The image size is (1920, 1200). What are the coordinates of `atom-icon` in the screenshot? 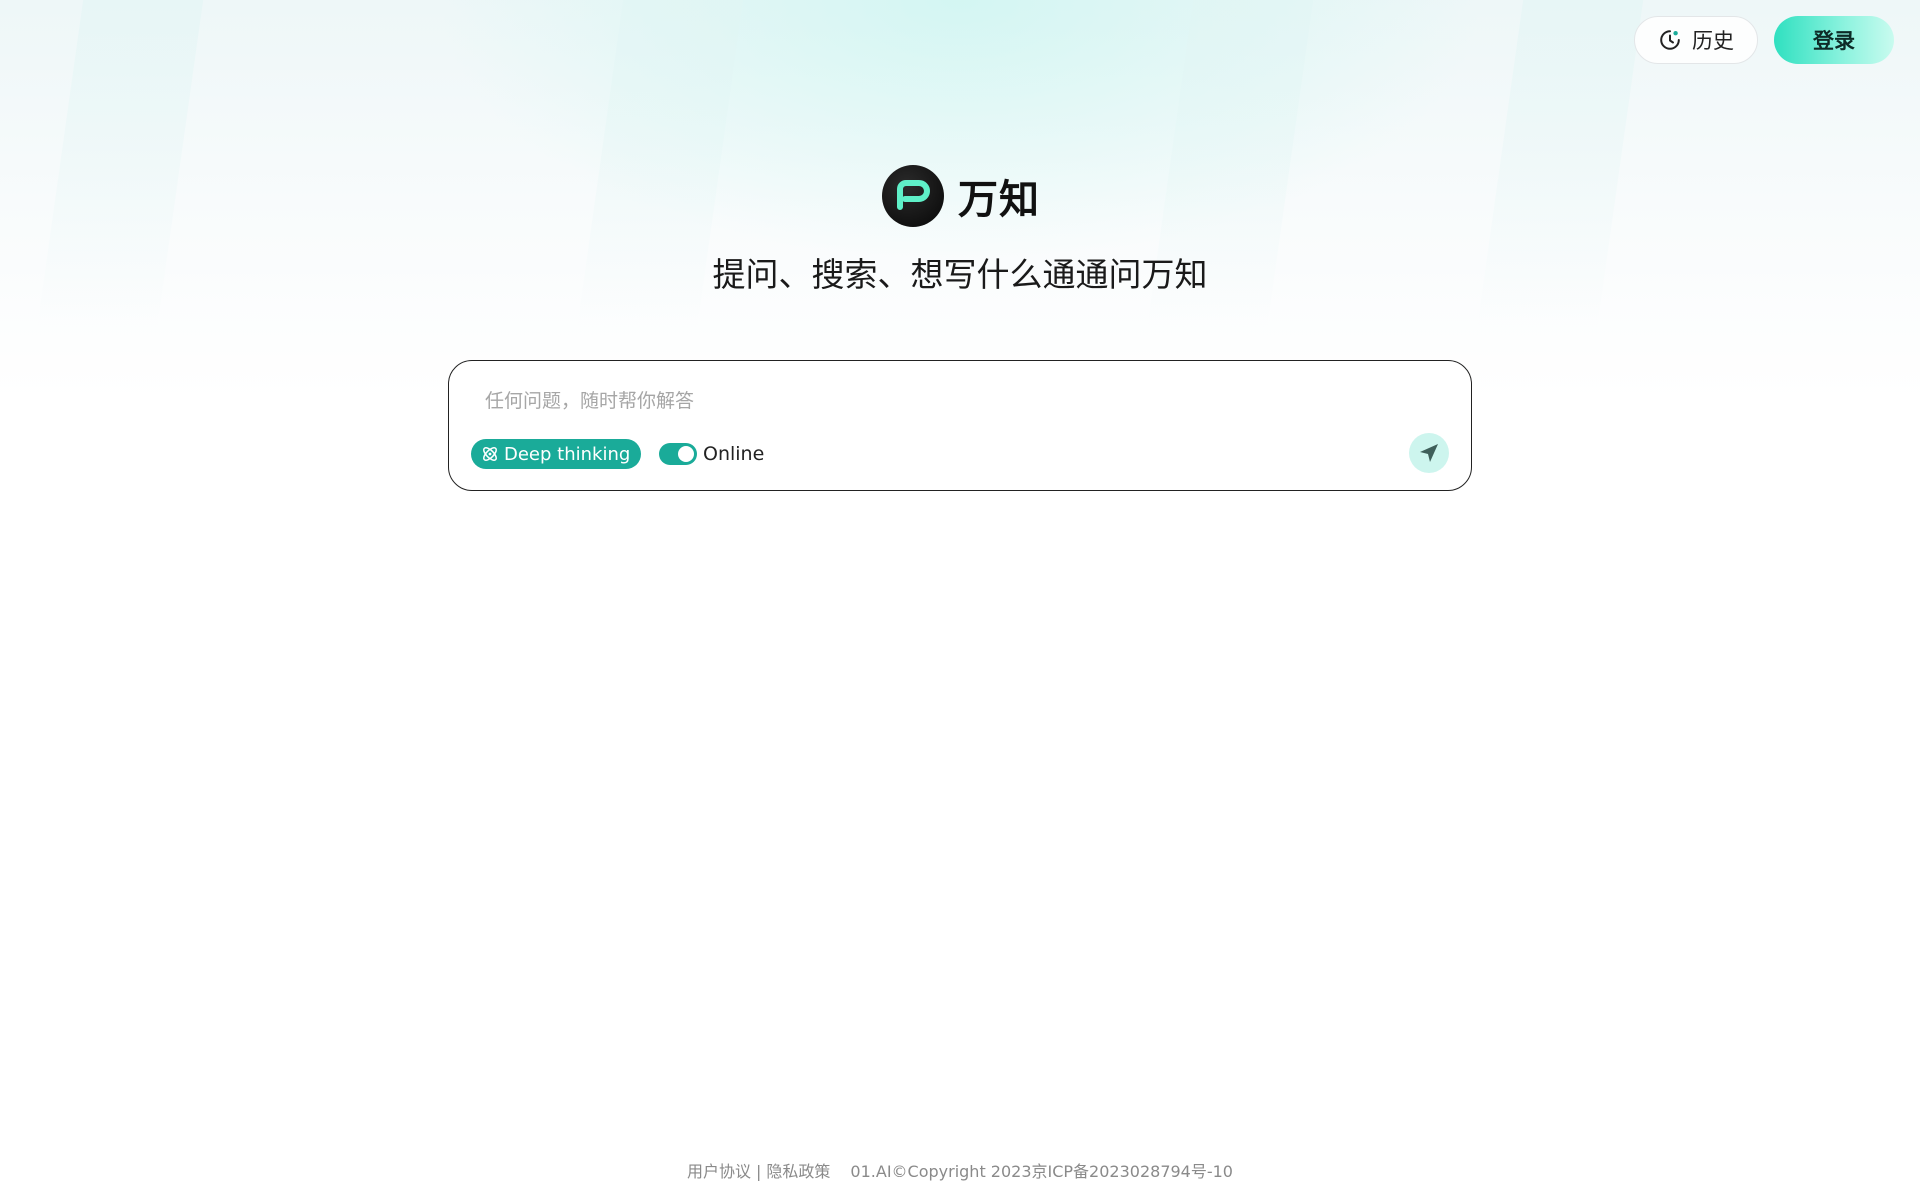 It's located at (490, 454).